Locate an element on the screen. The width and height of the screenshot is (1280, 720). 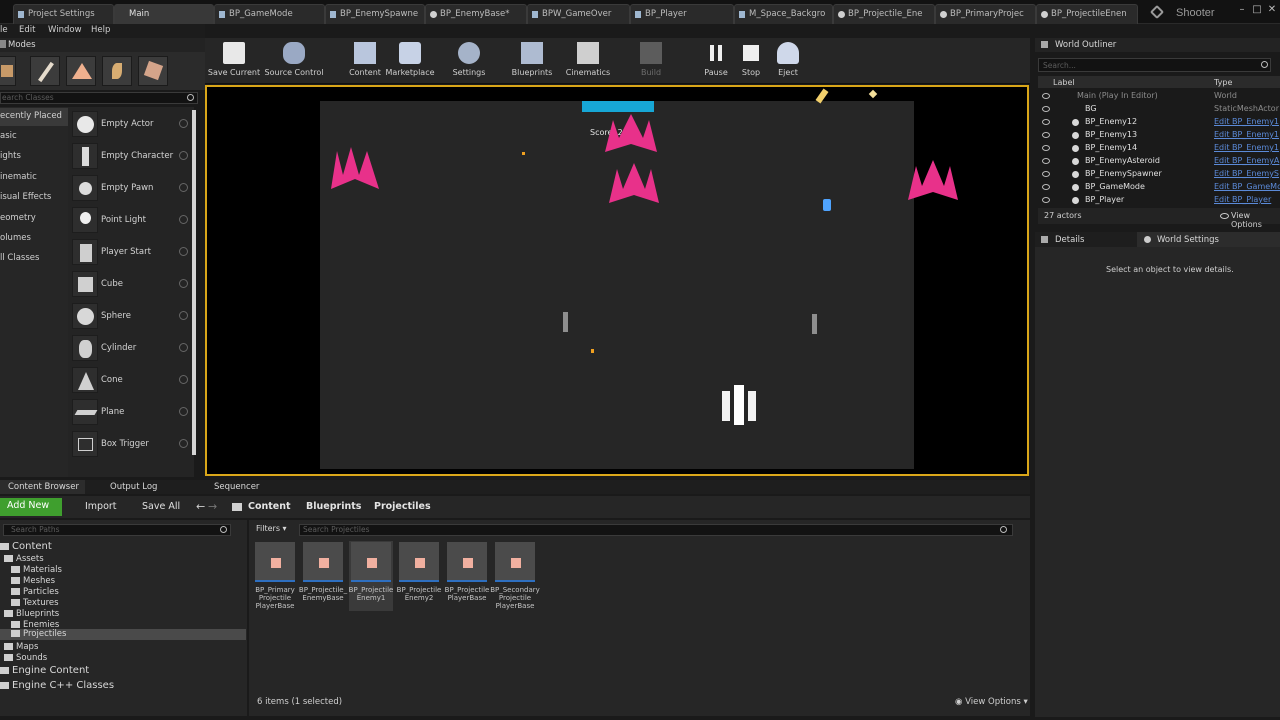
tree-textures: Textures is located at coordinates (35, 603).